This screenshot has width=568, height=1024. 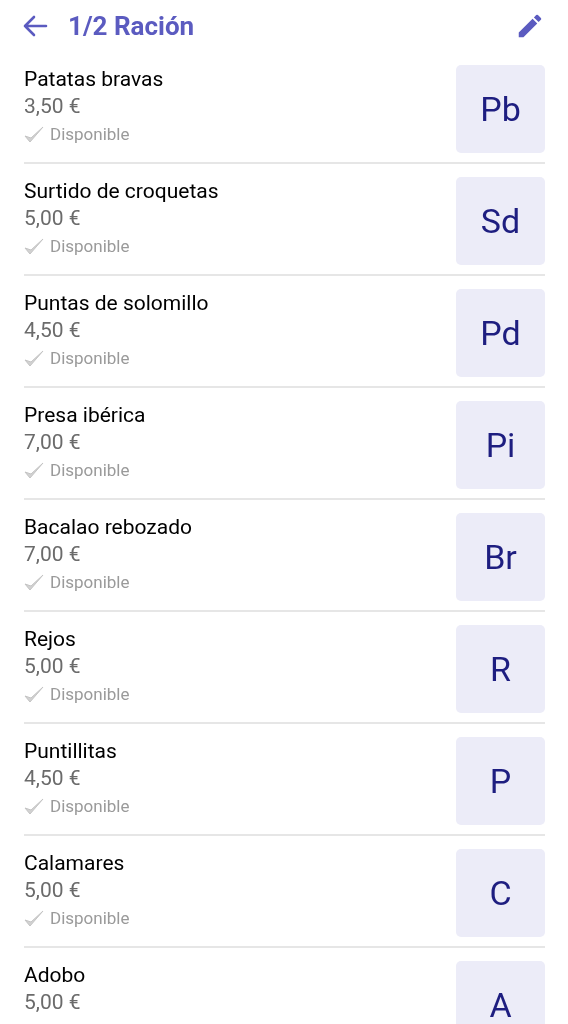 What do you see at coordinates (500, 221) in the screenshot?
I see `item-thumbnail: Sd` at bounding box center [500, 221].